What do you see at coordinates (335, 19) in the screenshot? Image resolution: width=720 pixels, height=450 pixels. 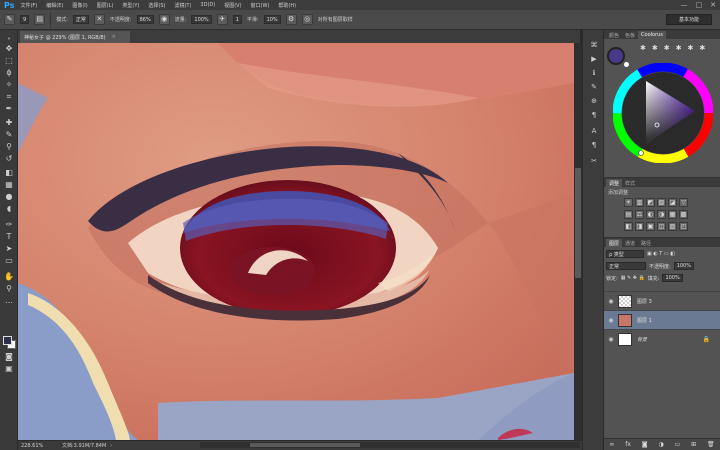 I see `sample-all-label: 对所有图层取样` at bounding box center [335, 19].